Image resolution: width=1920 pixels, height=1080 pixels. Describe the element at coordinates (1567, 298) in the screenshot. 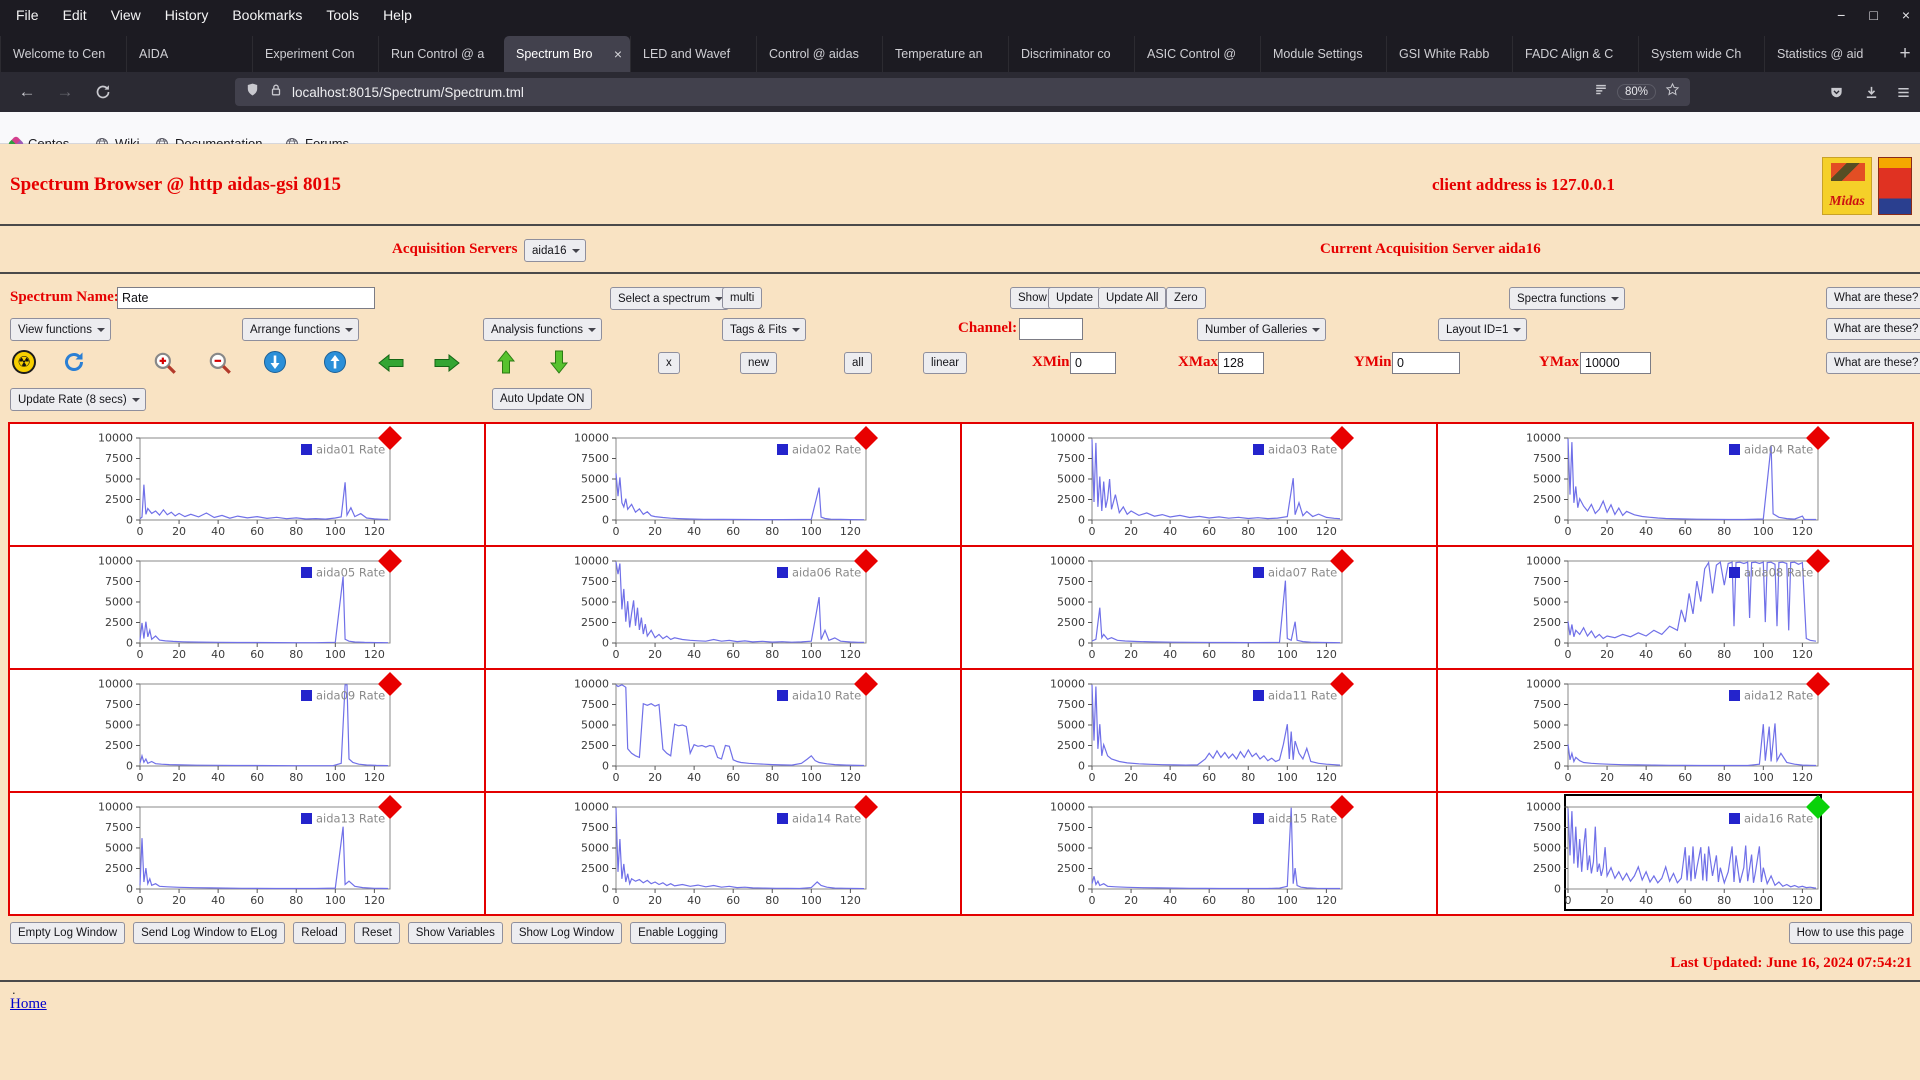

I see `spectra-functions-dropdown: Spectra functions` at that location.